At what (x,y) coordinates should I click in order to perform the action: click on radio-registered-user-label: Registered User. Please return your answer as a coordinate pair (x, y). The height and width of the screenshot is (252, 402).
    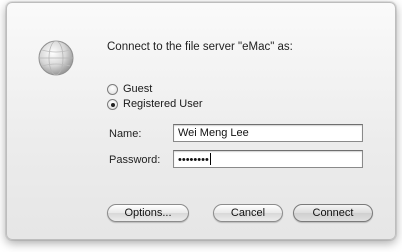
    Looking at the image, I should click on (163, 104).